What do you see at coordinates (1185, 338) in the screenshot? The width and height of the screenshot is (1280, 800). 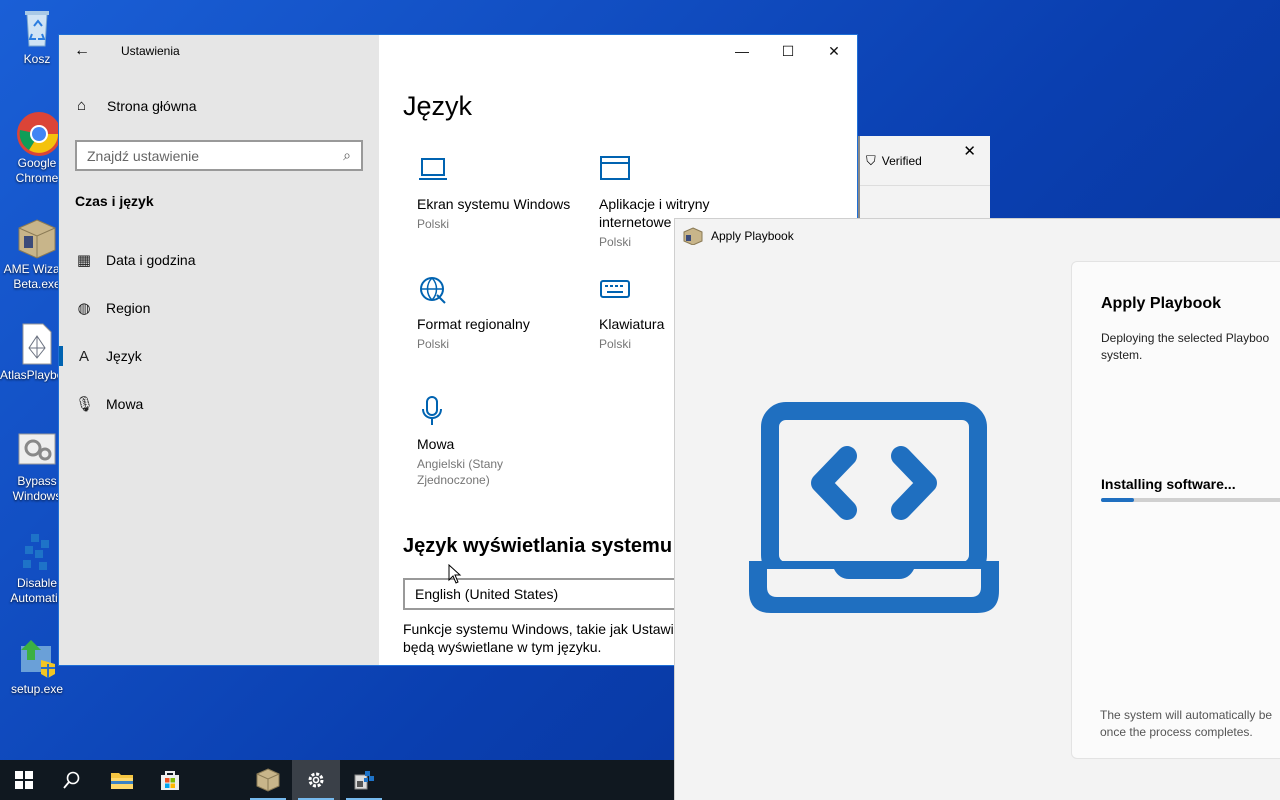 I see `description-line: Deploying the selected Playboo` at bounding box center [1185, 338].